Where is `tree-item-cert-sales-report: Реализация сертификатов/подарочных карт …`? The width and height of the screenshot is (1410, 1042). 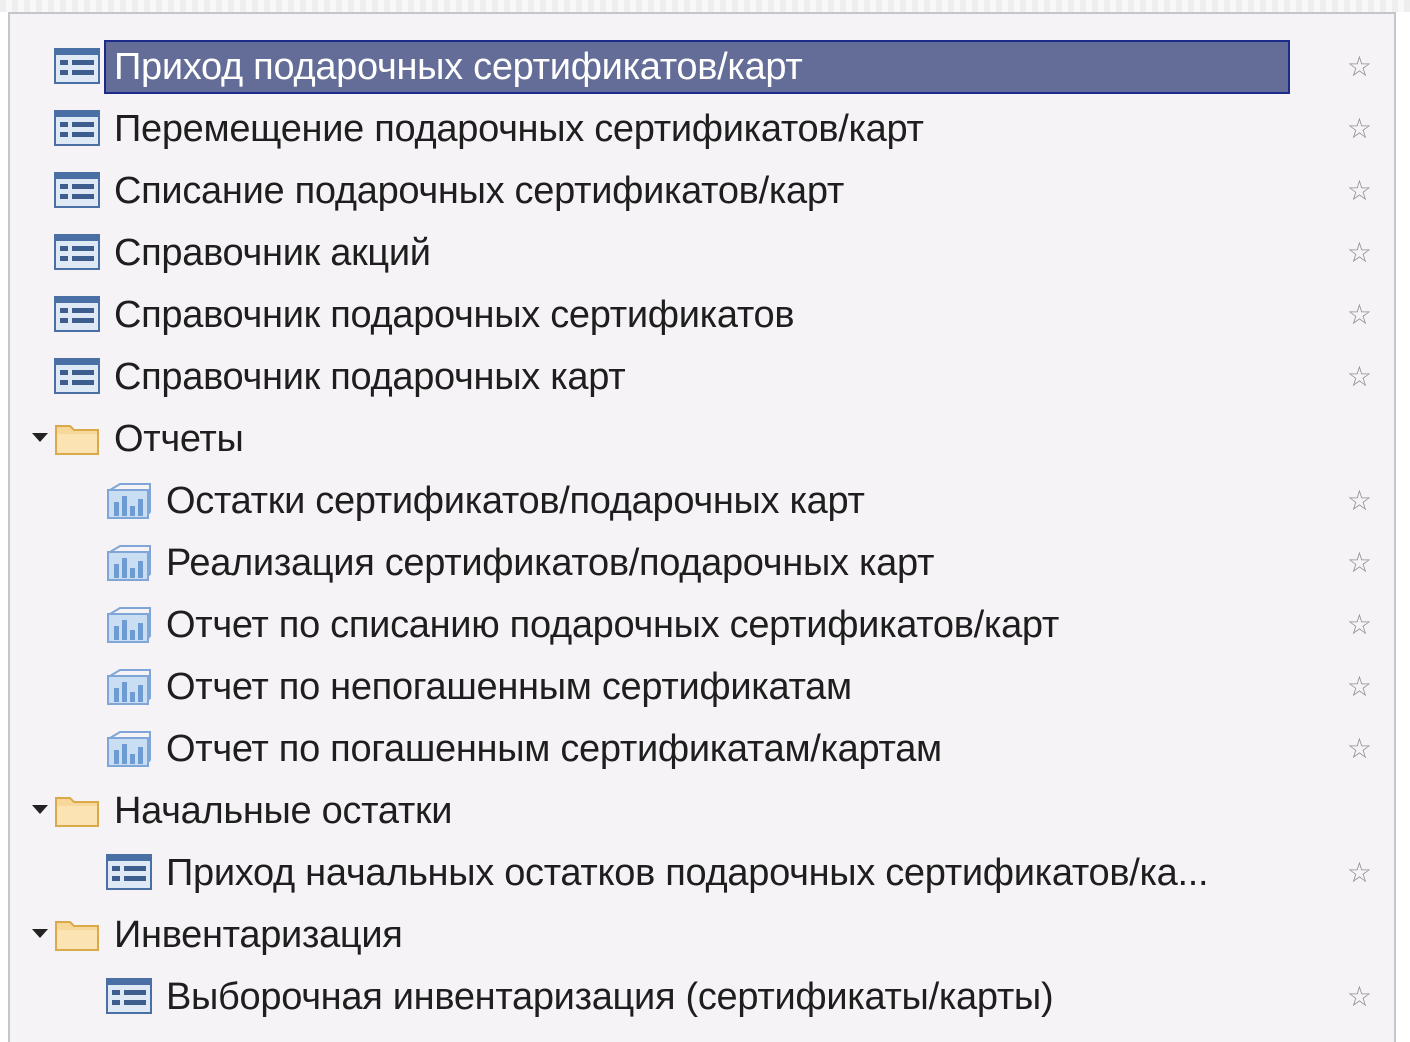 tree-item-cert-sales-report: Реализация сертификатов/подарочных карт … is located at coordinates (702, 563).